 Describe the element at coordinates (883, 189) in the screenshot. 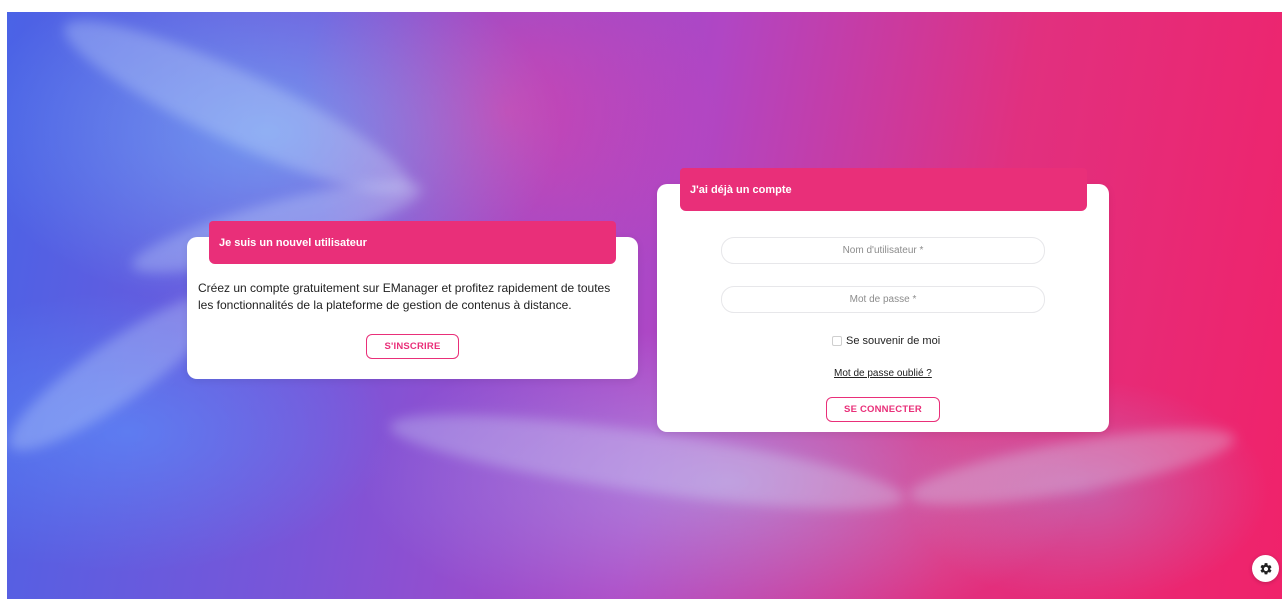

I see `login-card-header: J'ai déjà un compte` at that location.